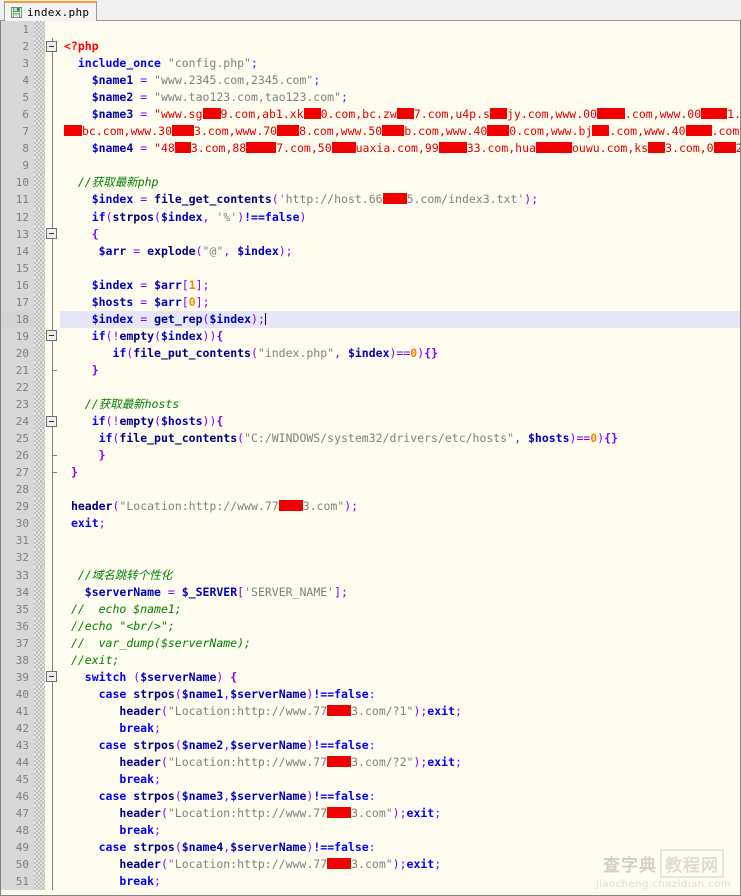  Describe the element at coordinates (400, 506) in the screenshot. I see `code-text: header("Location:http://www.77 3.com");` at that location.